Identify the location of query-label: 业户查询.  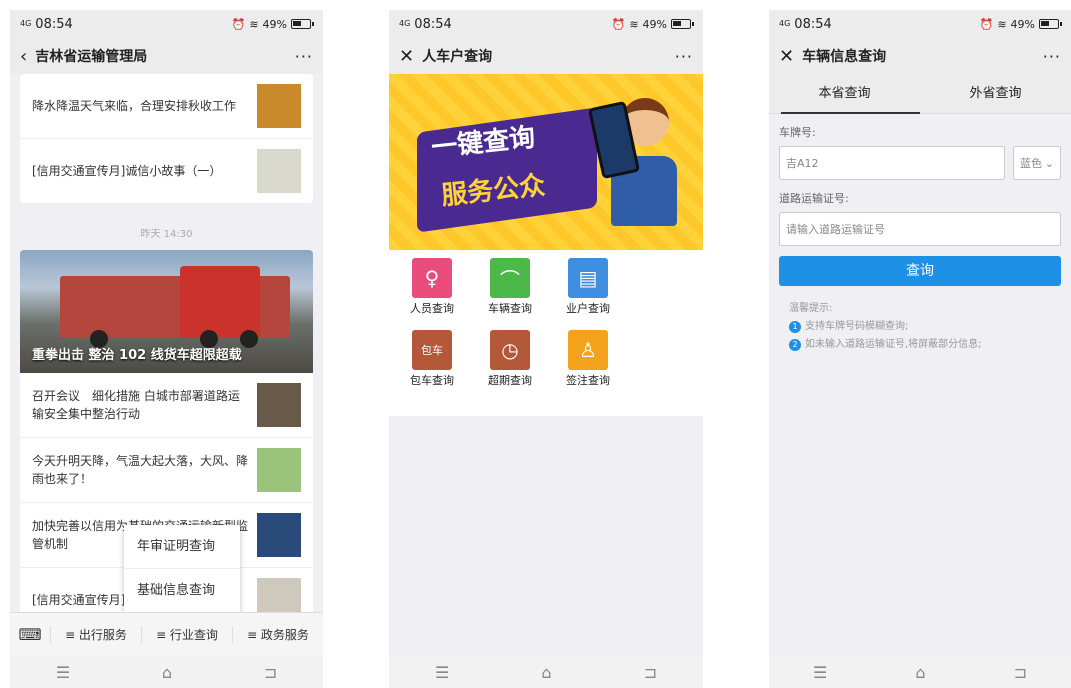
(588, 308).